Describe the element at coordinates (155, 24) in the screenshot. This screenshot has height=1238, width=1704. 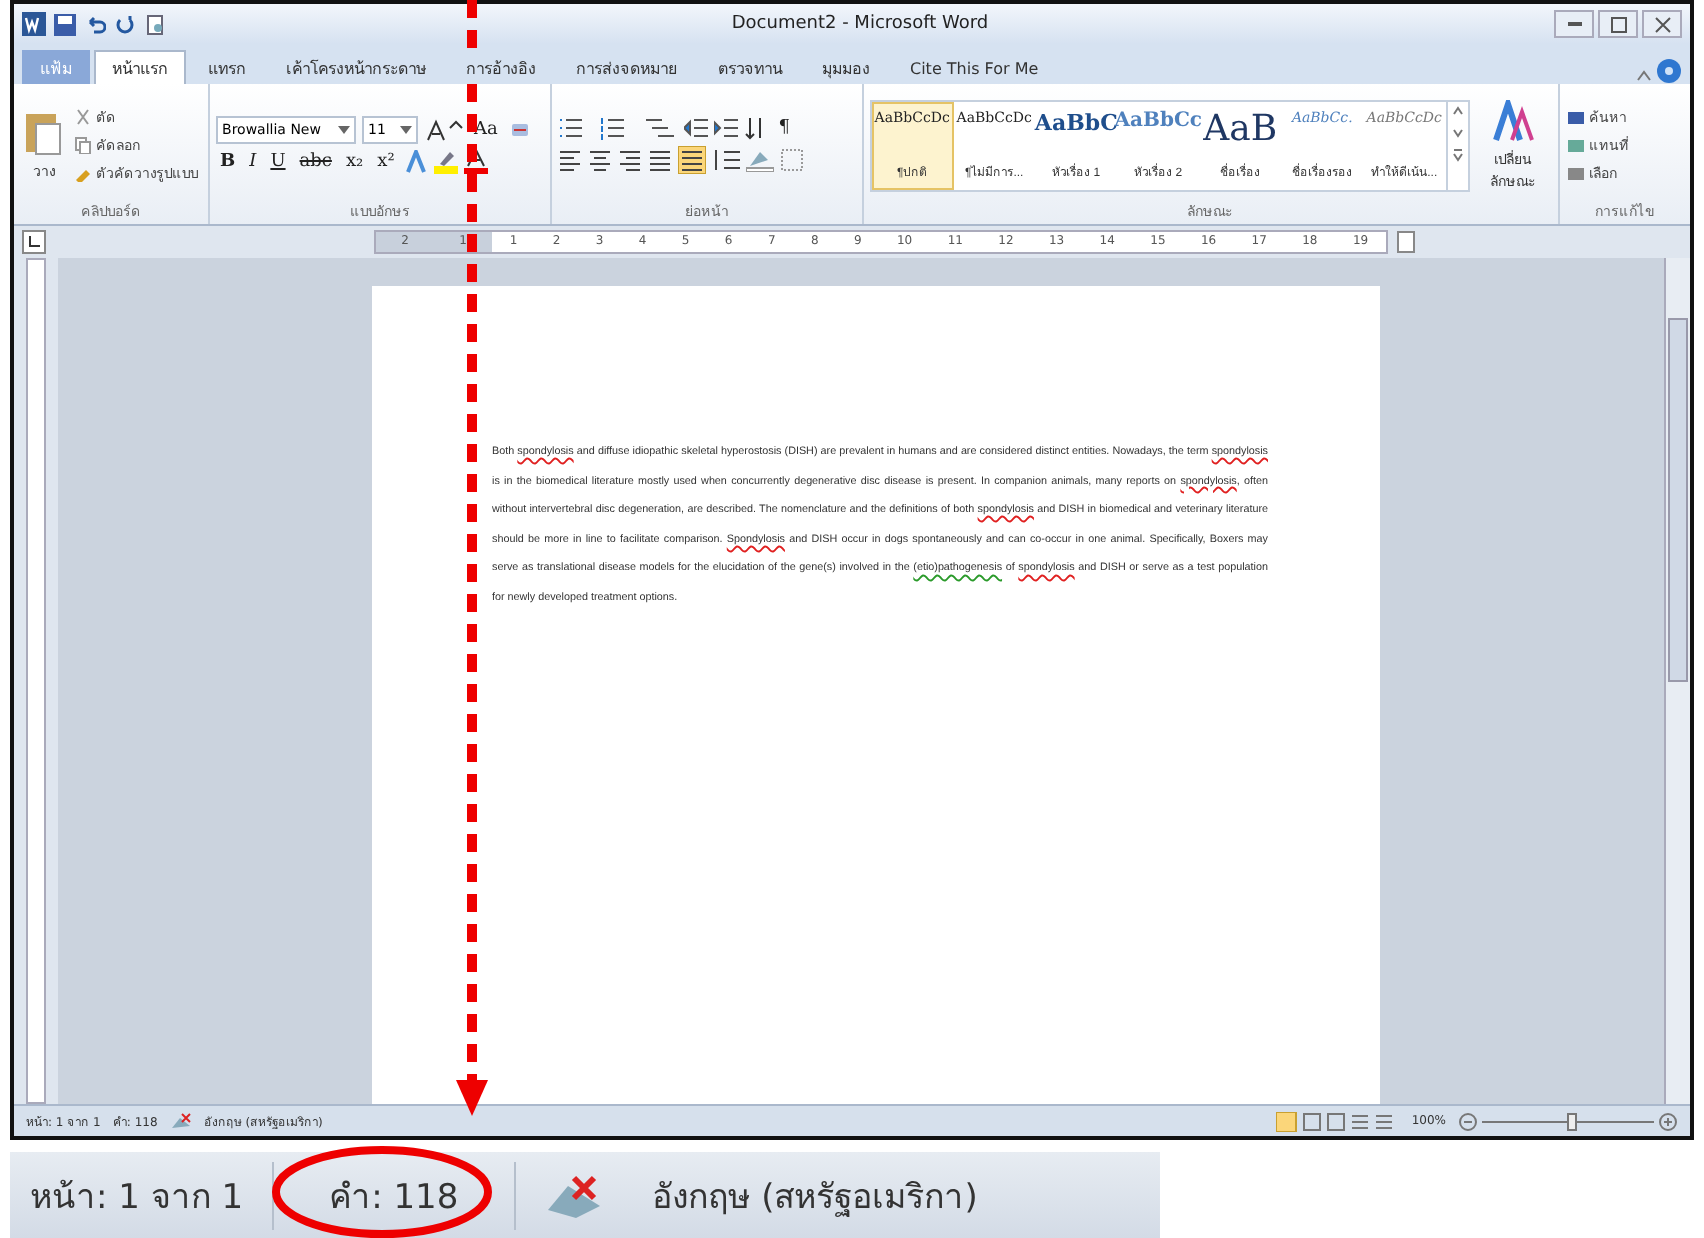
I see `print-preview-icon` at that location.